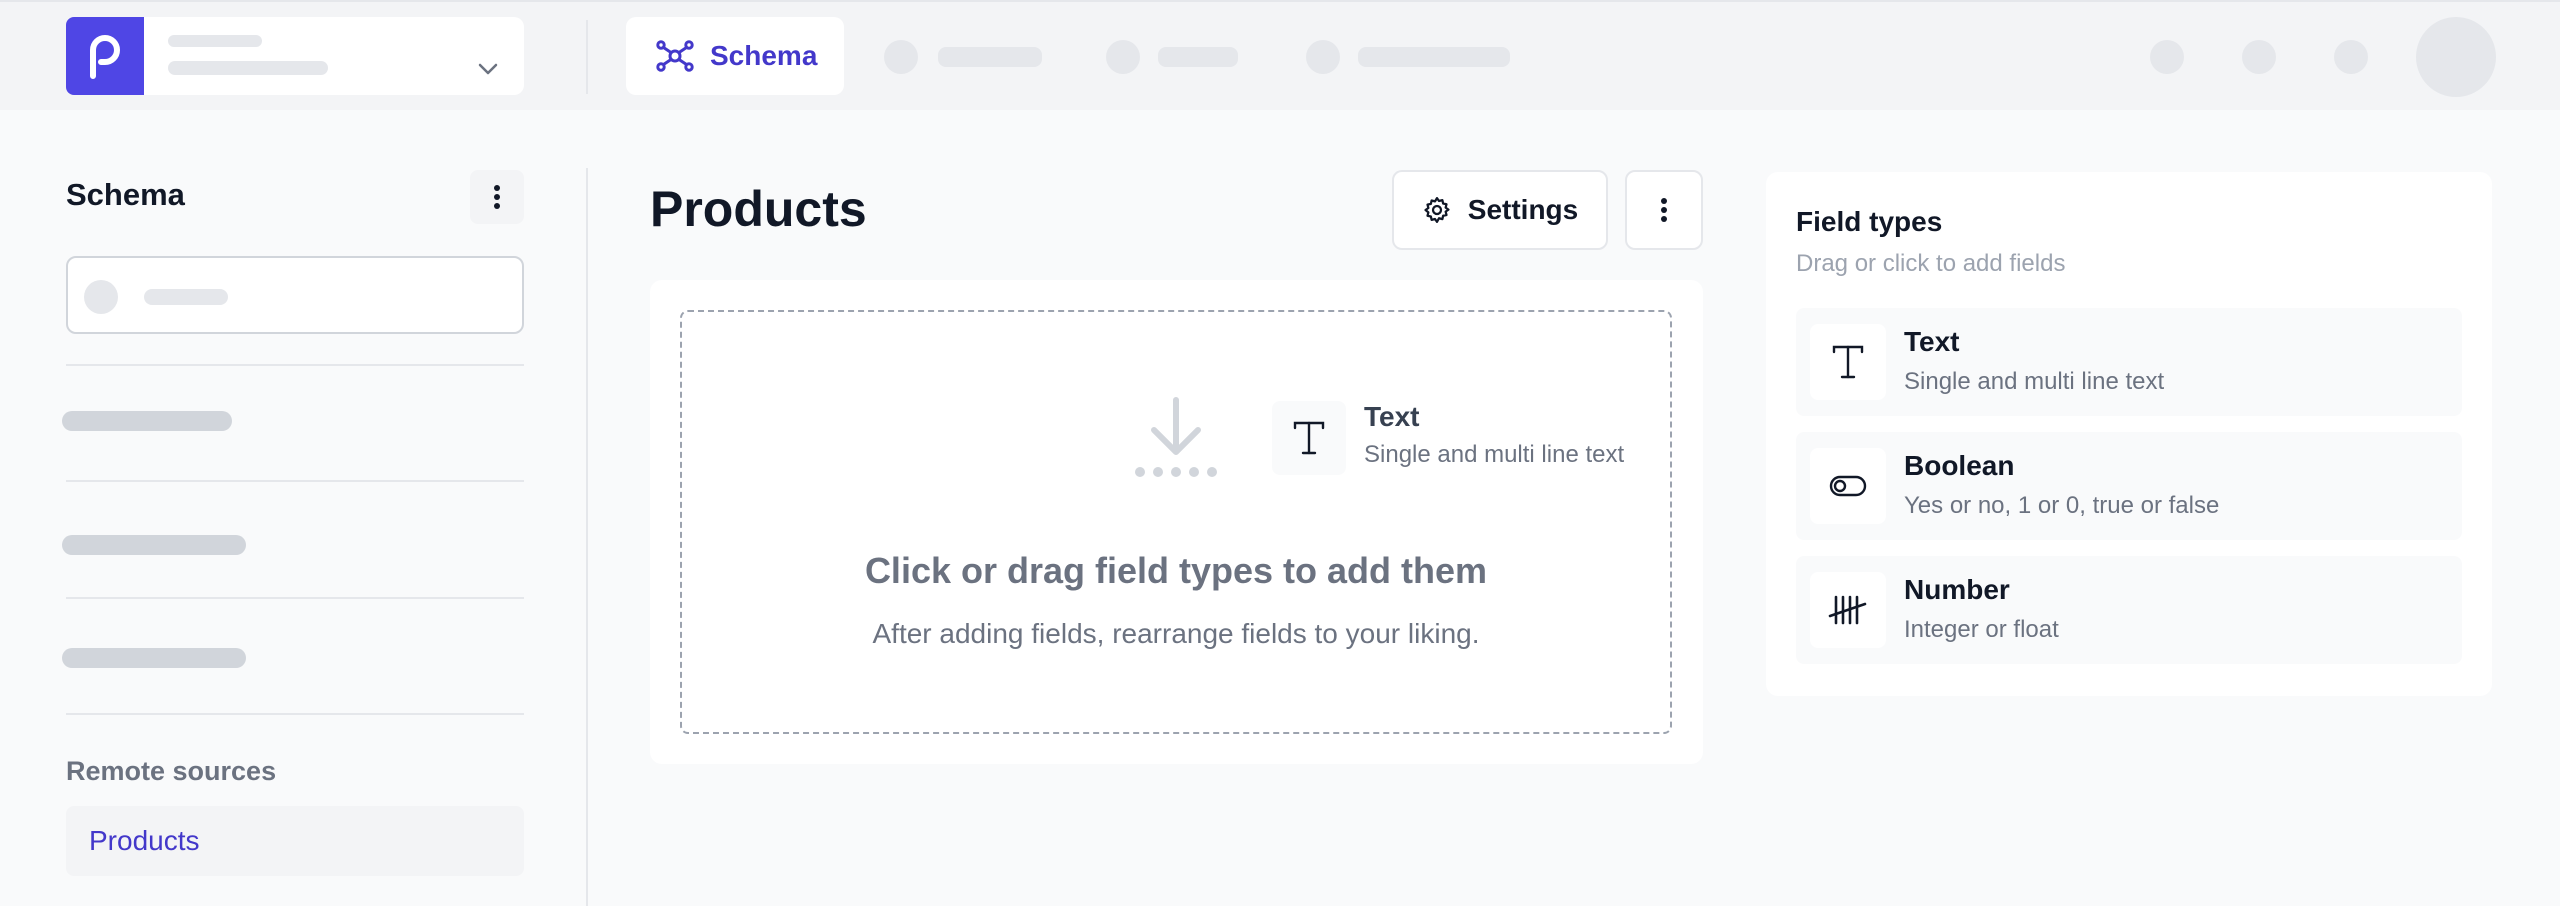 The width and height of the screenshot is (2560, 906). What do you see at coordinates (2062, 505) in the screenshot?
I see `field-type-description: Yes or no, 1 or 0, true or false` at bounding box center [2062, 505].